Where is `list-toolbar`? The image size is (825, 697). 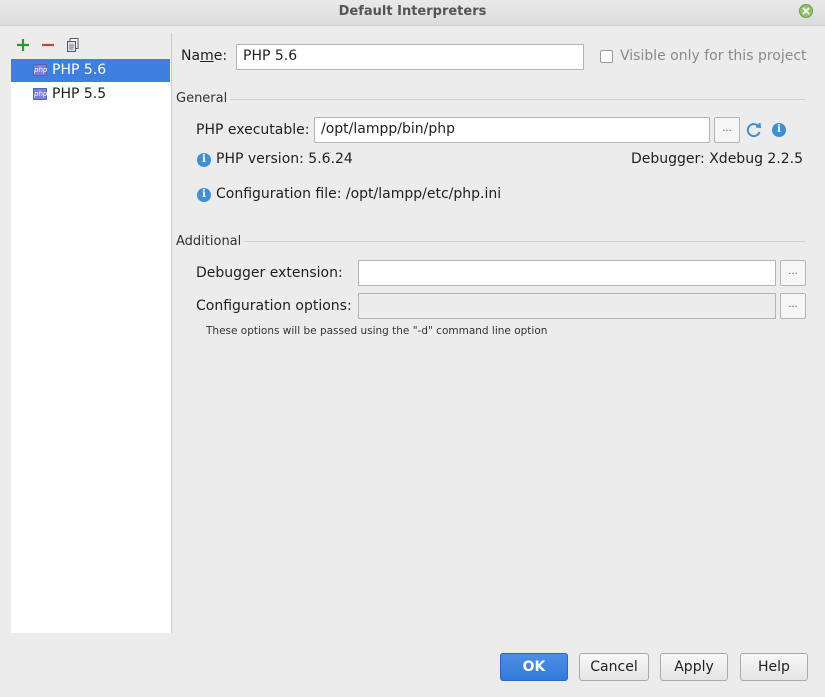
list-toolbar is located at coordinates (91, 46).